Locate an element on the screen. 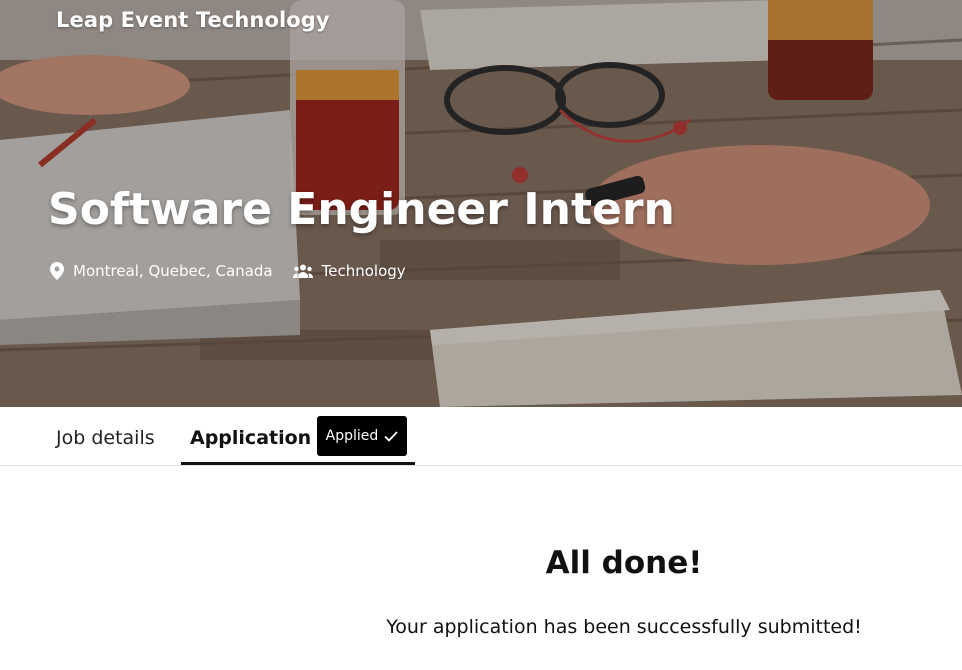 This screenshot has height=670, width=962. map-pin-icon is located at coordinates (57, 271).